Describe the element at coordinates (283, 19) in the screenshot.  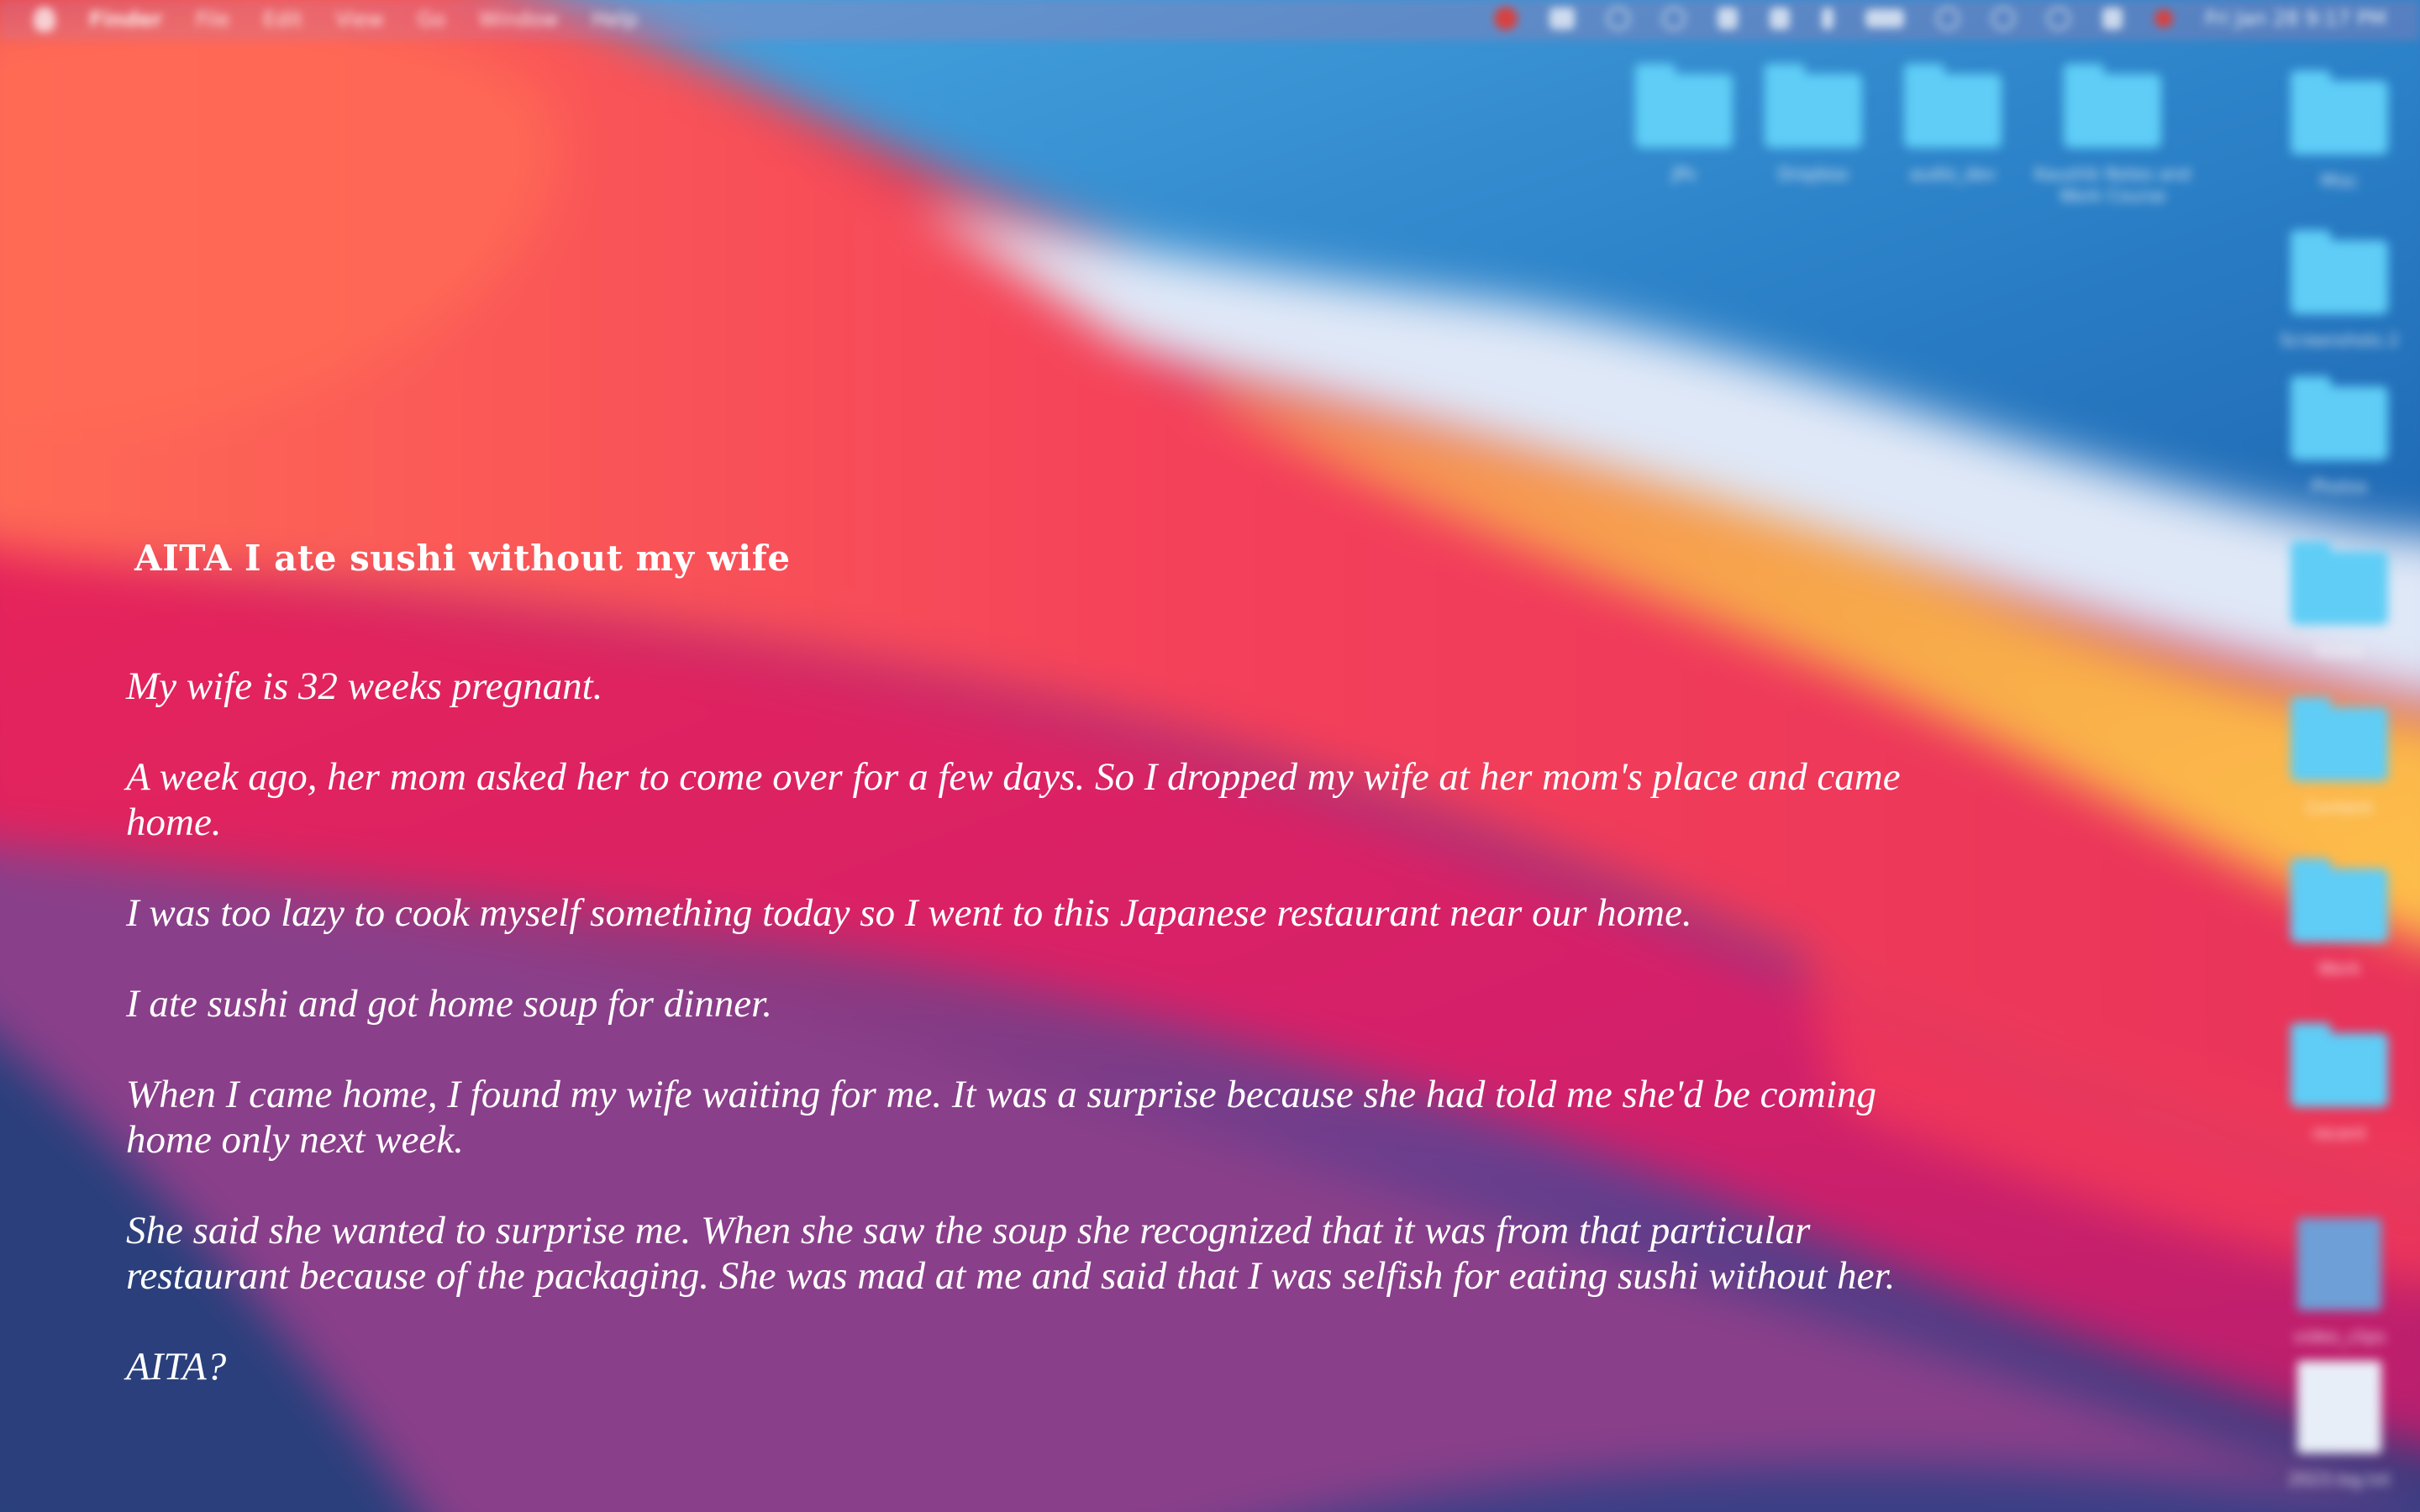
I see `menu-edit: Edit` at that location.